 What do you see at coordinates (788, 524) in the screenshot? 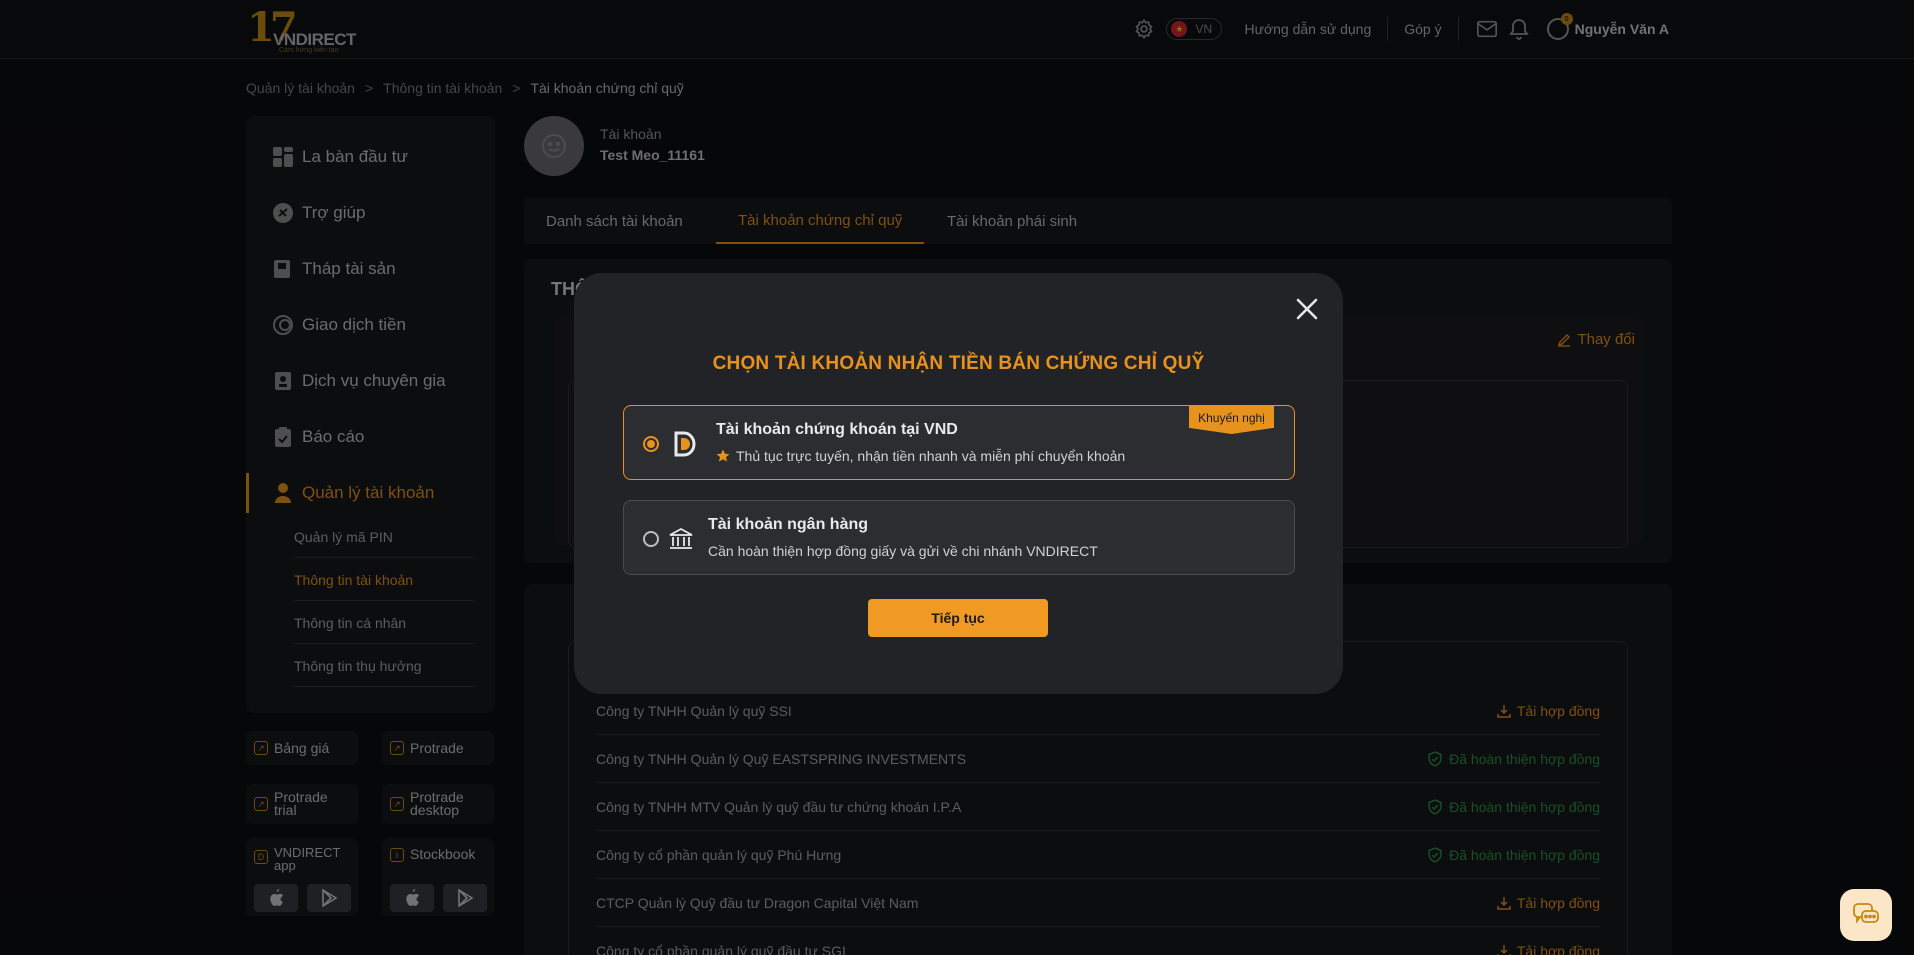
I see `option-title: Tài khoản ngân hàng` at bounding box center [788, 524].